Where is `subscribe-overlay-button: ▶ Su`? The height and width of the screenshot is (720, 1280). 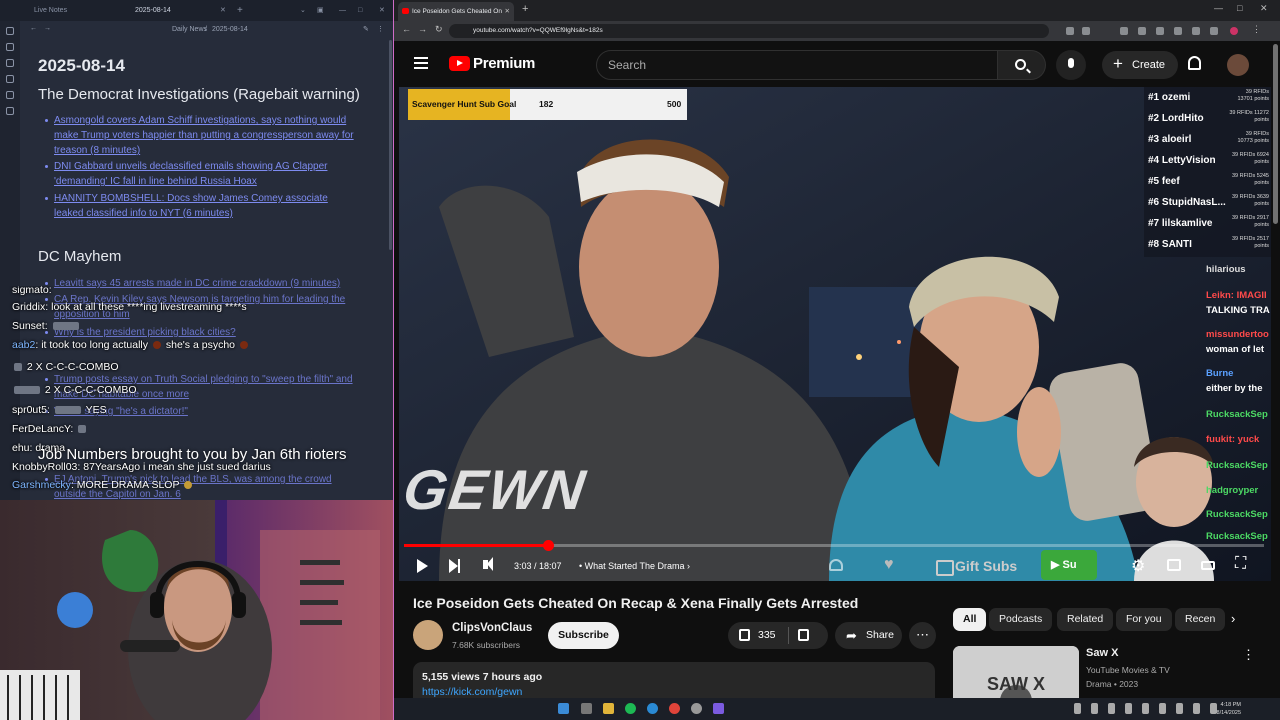 subscribe-overlay-button: ▶ Su is located at coordinates (1069, 565).